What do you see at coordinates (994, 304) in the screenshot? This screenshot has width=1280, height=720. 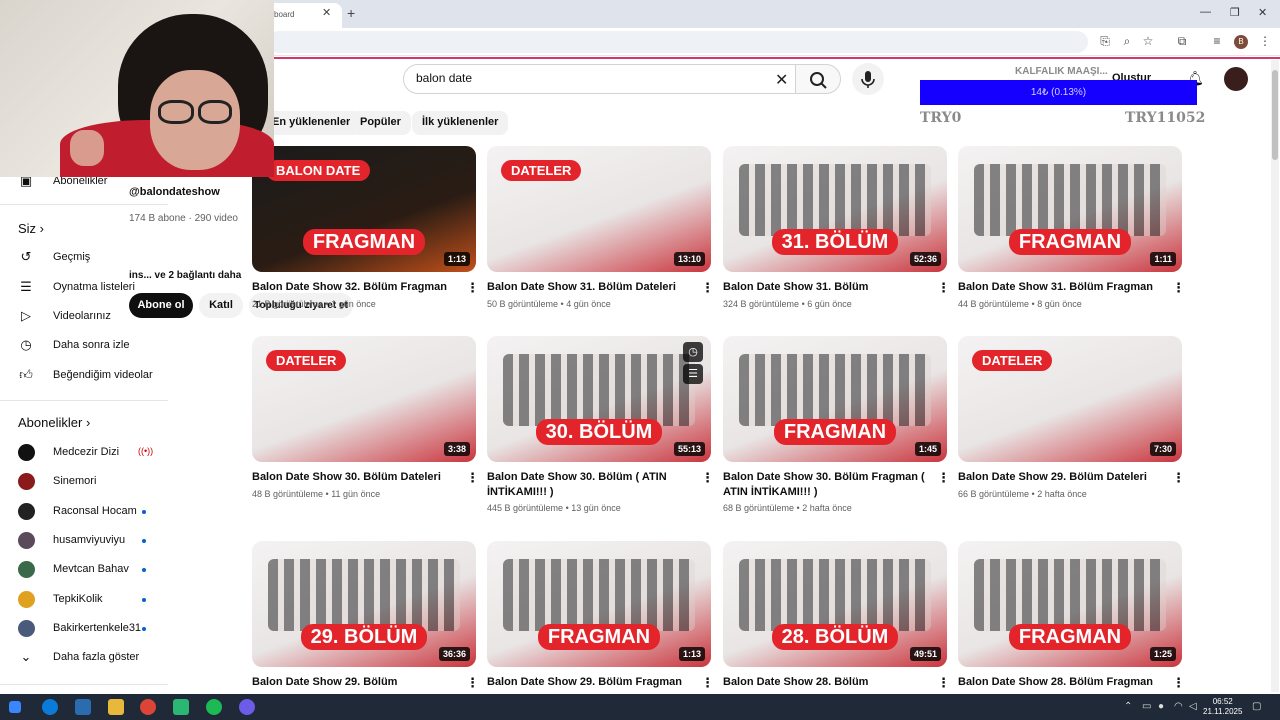 I see `view-count: 44 B görüntüleme` at bounding box center [994, 304].